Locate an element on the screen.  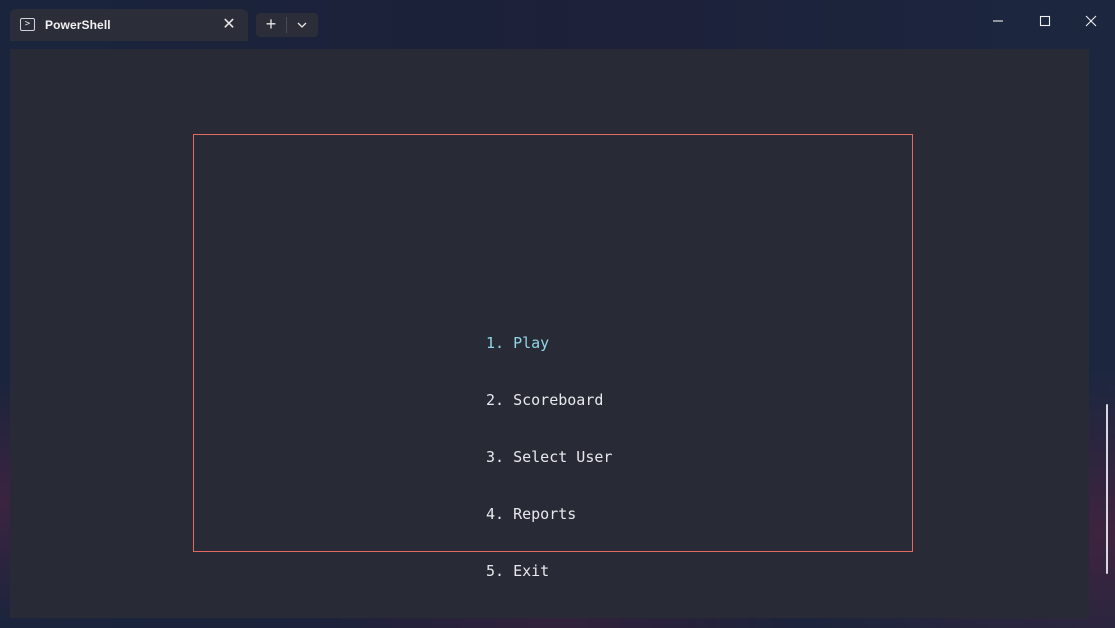
menu-item-exit: 5. Exit is located at coordinates (549, 571).